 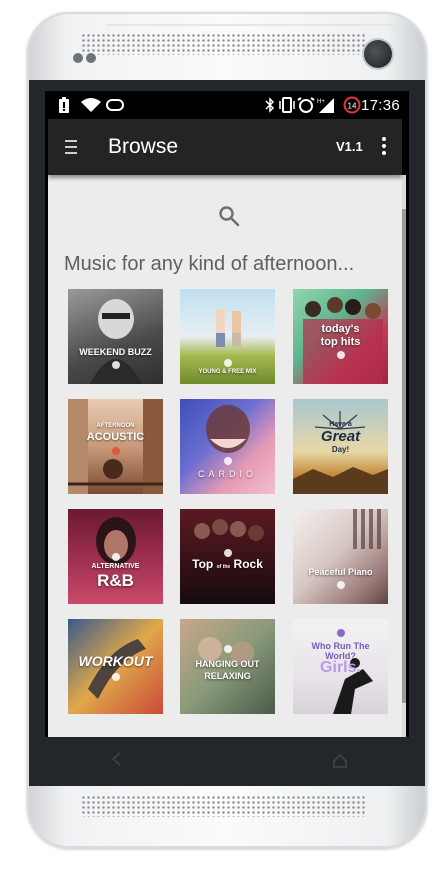 I want to click on playlist-tile-have-a-great-day: Have a Great Day!, so click(x=340, y=446).